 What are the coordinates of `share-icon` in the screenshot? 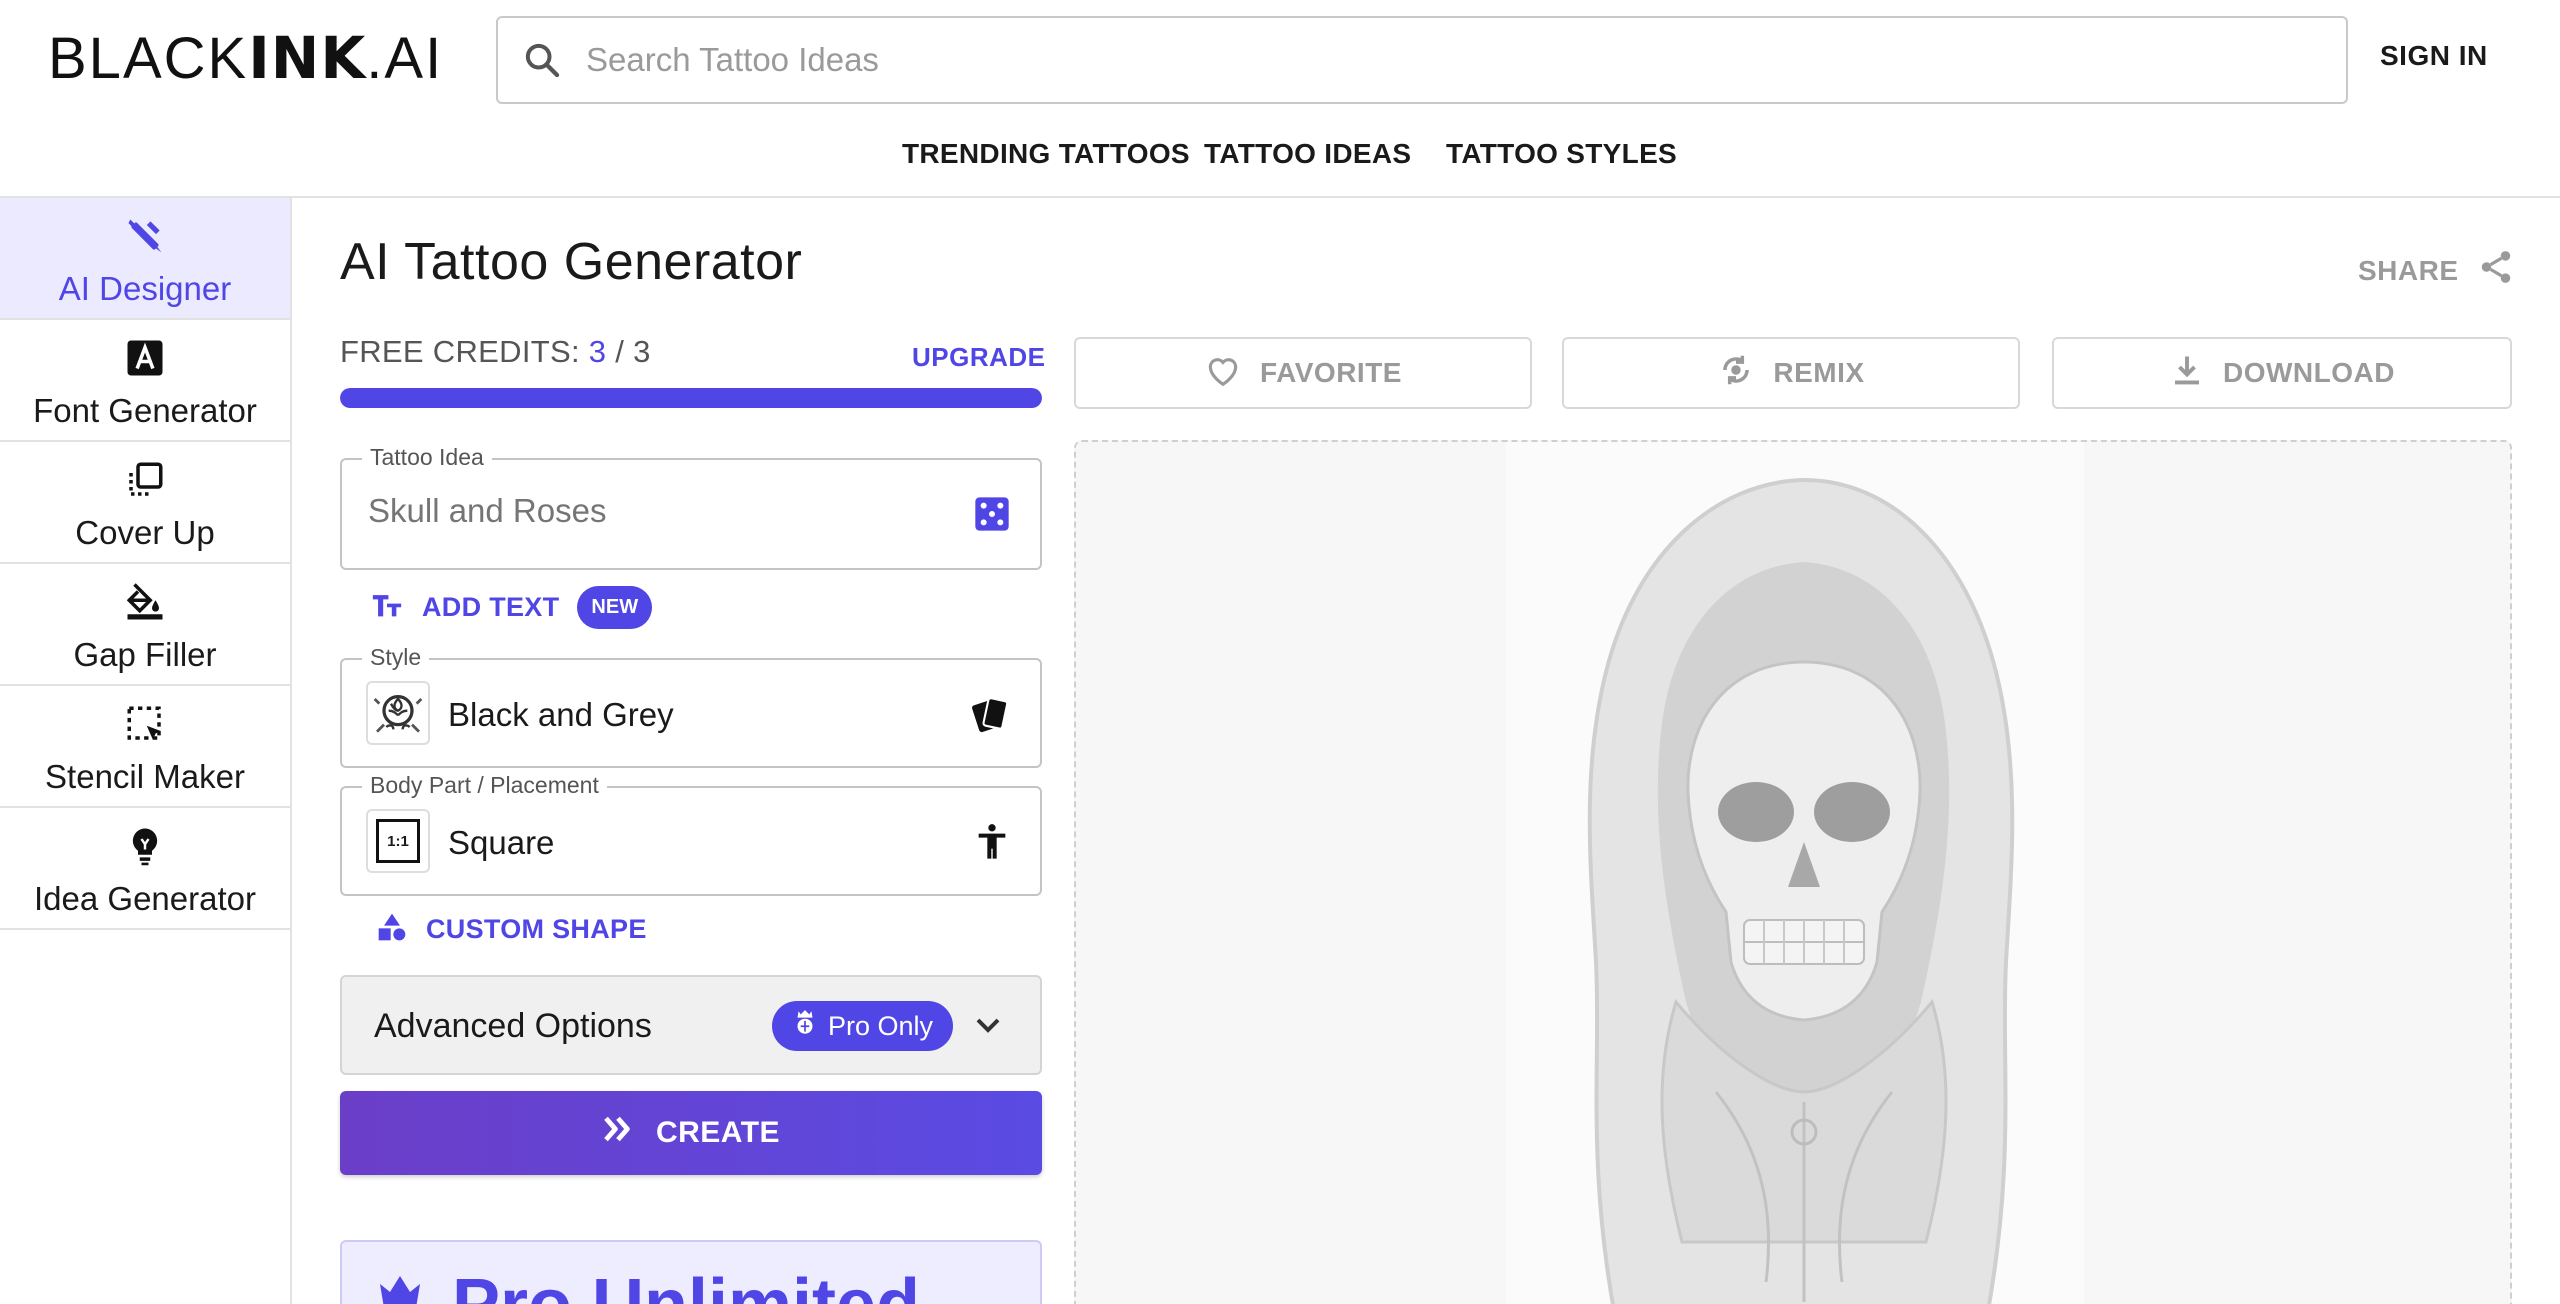 It's located at (2496, 270).